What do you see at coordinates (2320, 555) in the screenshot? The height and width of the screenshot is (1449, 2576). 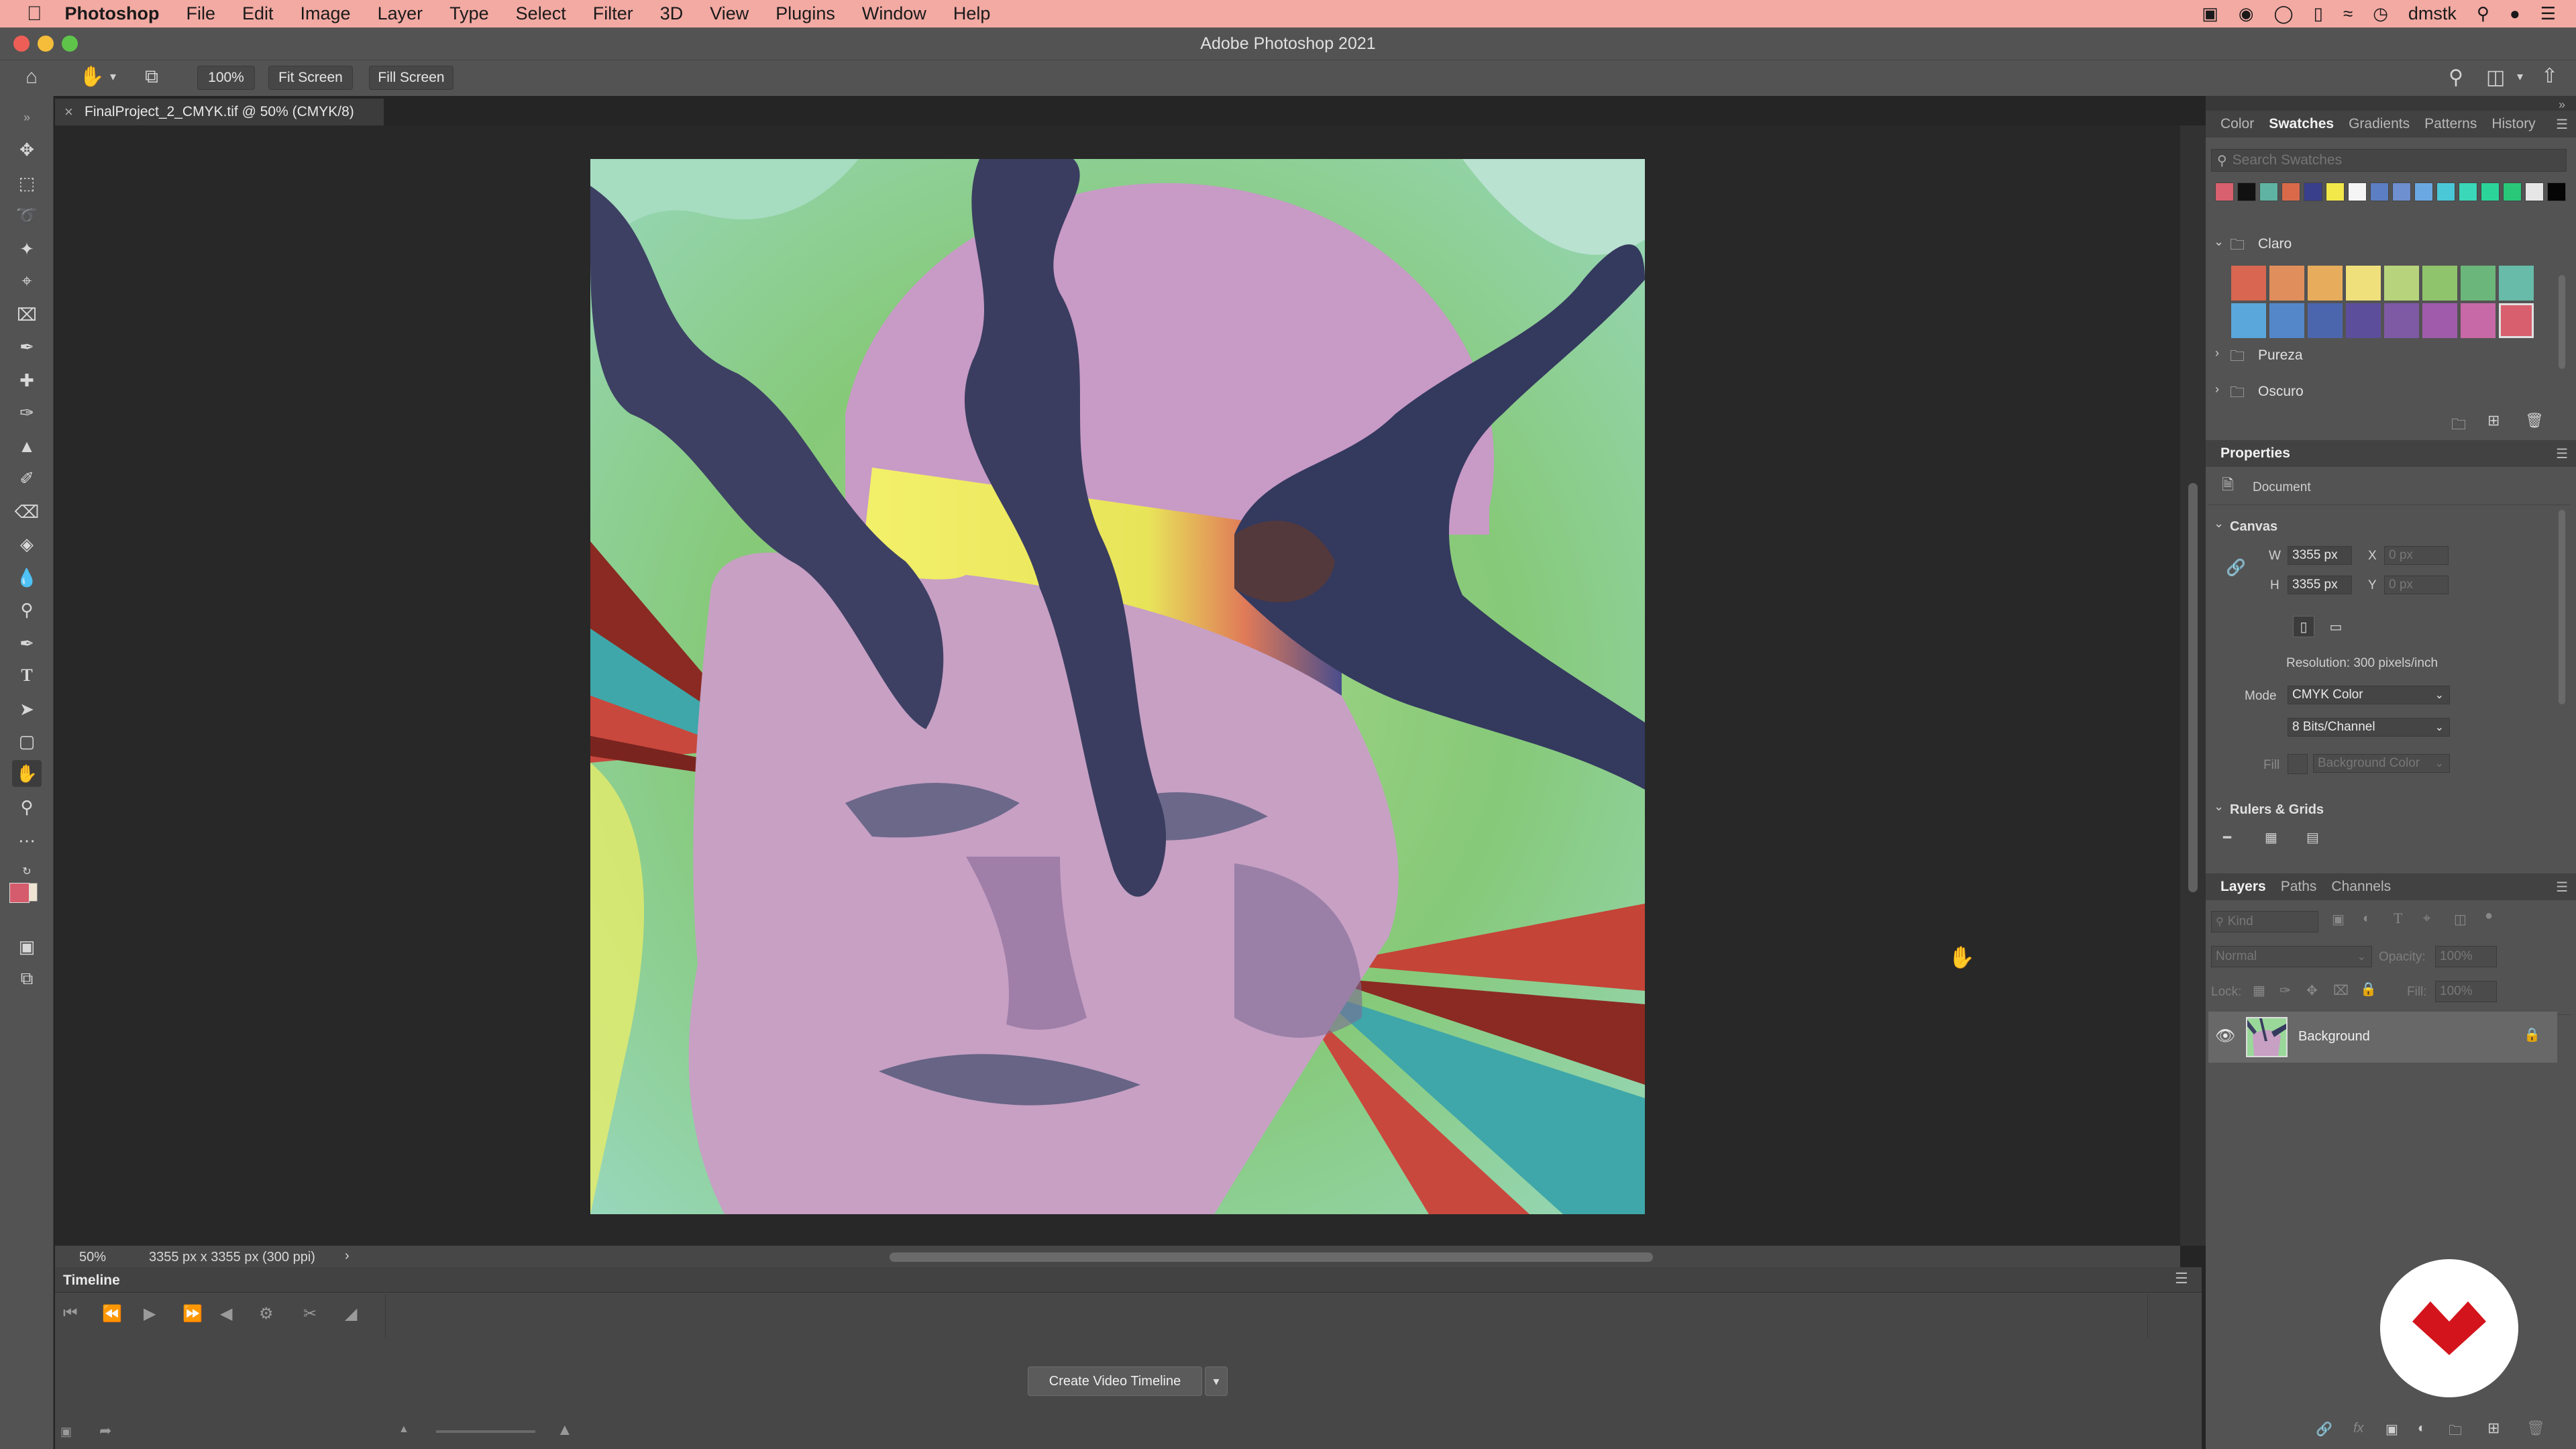 I see `canvas-width-field: 3355 px` at bounding box center [2320, 555].